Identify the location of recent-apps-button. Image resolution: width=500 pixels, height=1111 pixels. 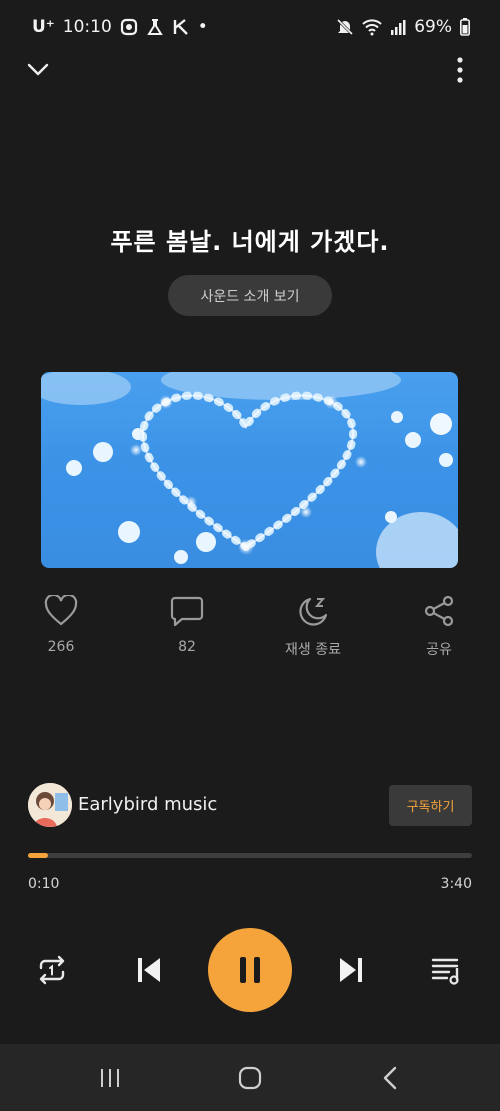
(110, 1078).